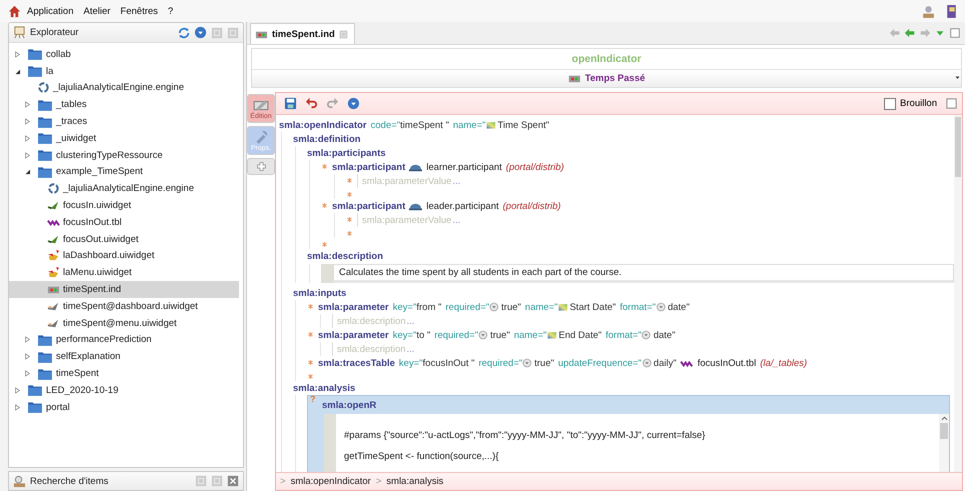 The image size is (965, 491). What do you see at coordinates (726, 363) in the screenshot?
I see `reference-link: focusInOut.tbl` at bounding box center [726, 363].